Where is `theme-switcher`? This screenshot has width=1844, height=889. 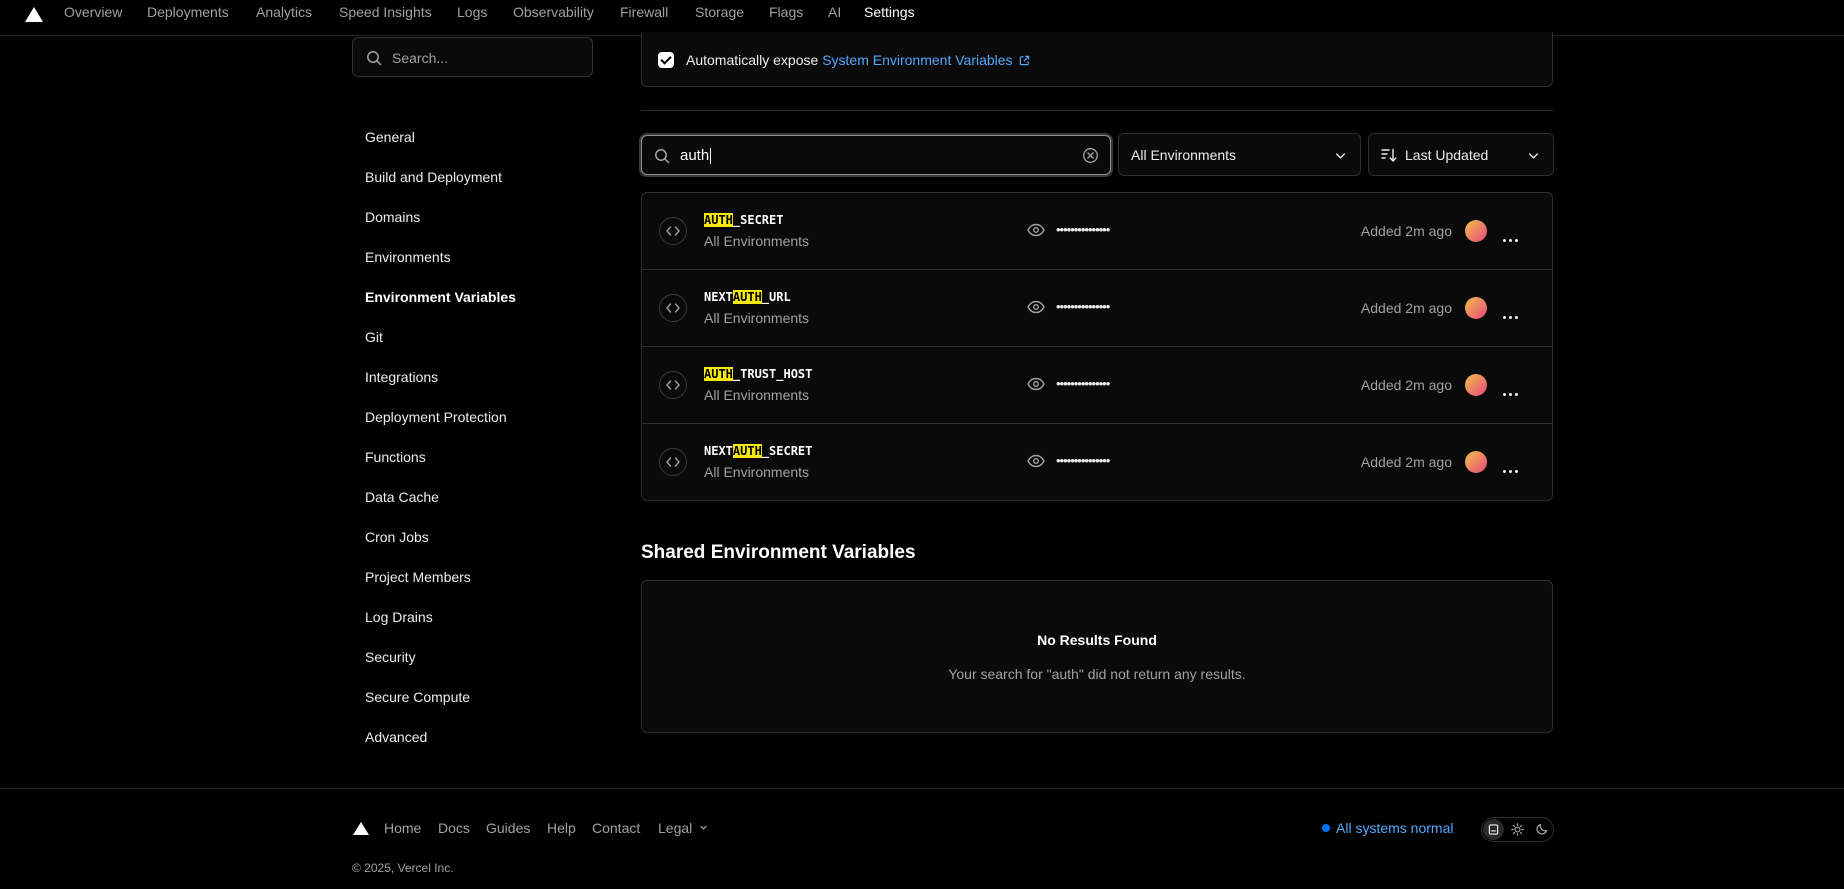 theme-switcher is located at coordinates (1517, 829).